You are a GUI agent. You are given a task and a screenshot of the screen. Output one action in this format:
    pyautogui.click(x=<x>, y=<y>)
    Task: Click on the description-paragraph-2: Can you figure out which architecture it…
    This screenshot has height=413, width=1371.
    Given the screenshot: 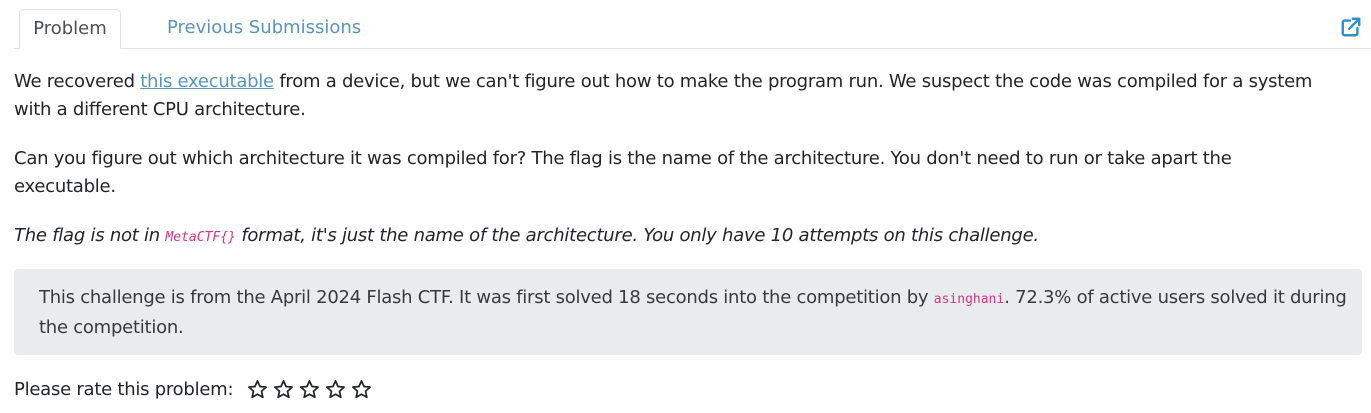 What is the action you would take?
    pyautogui.click(x=623, y=172)
    